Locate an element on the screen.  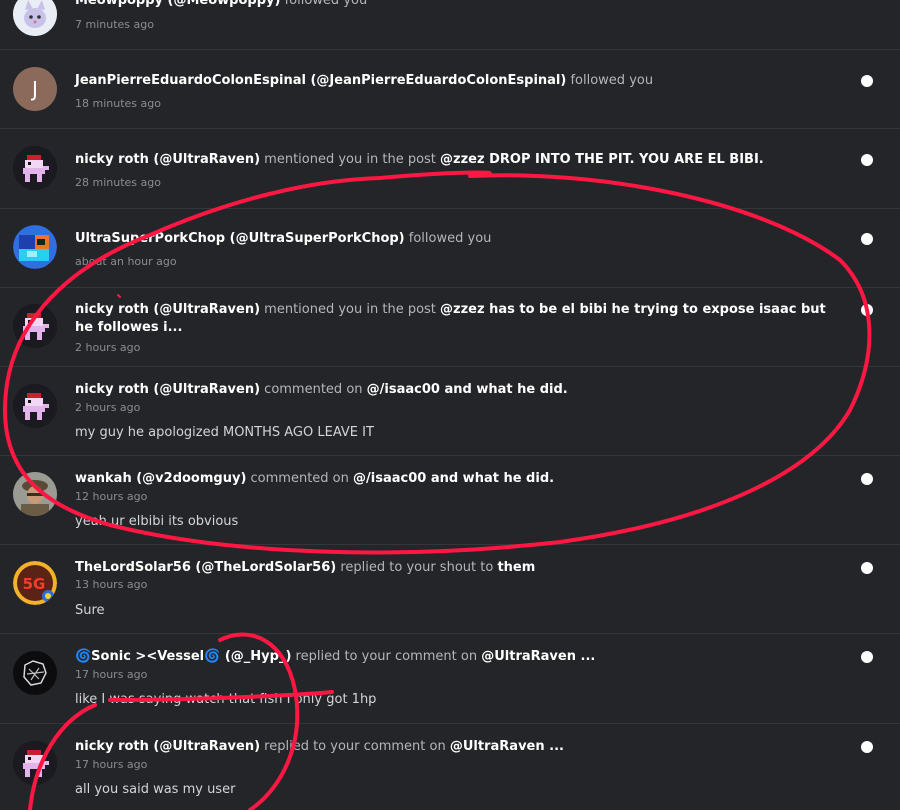
notification-text: Meowpoppy (@Meowpoppy) followed you is located at coordinates (460, 5).